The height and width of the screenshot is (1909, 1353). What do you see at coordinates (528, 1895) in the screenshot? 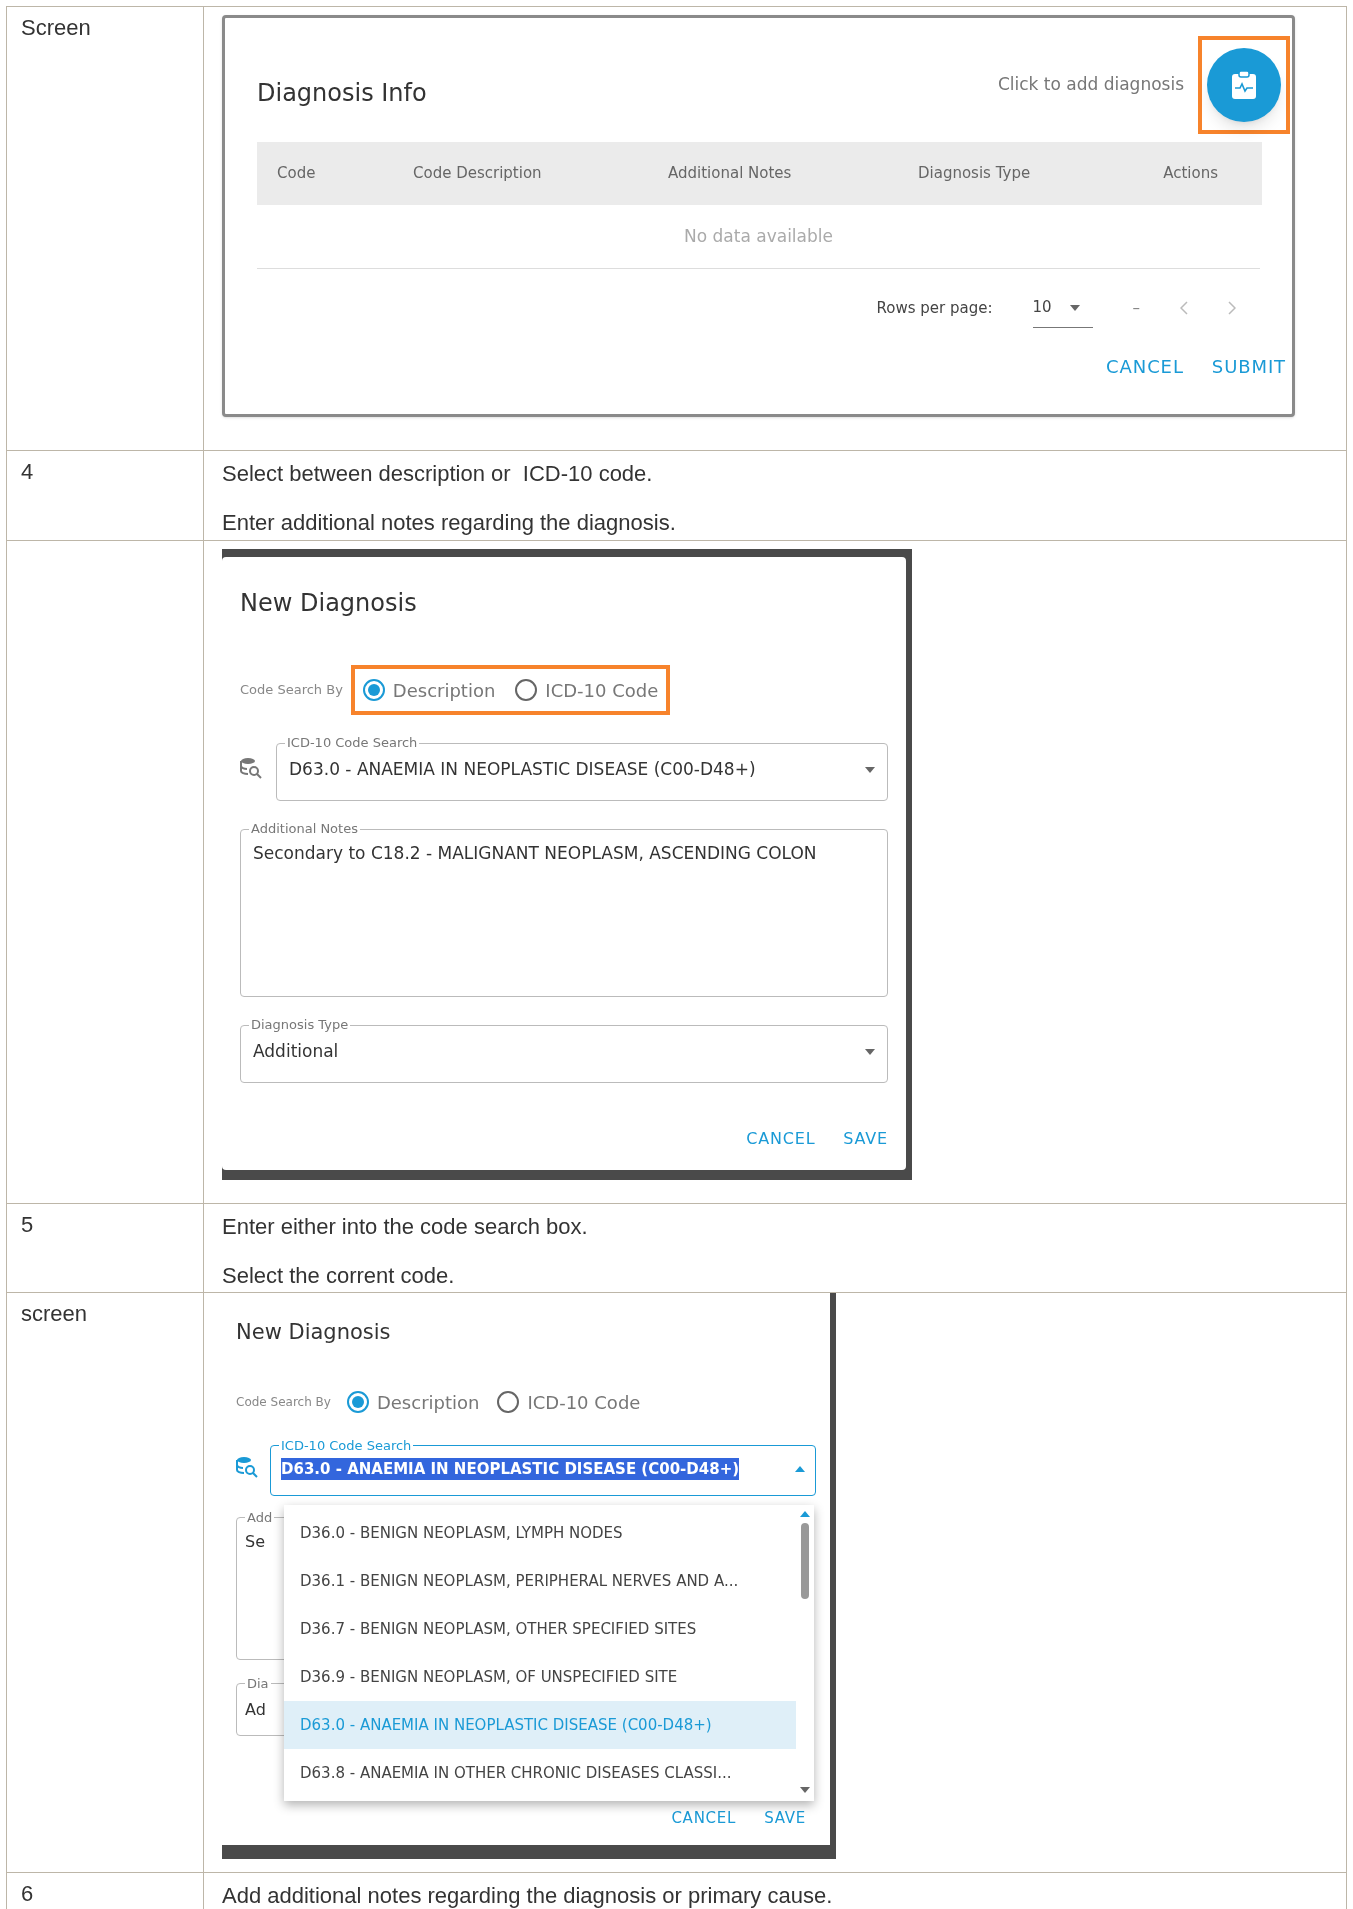
I see `step-text: Add additional notes regarding the diagnosis or primary cause.` at bounding box center [528, 1895].